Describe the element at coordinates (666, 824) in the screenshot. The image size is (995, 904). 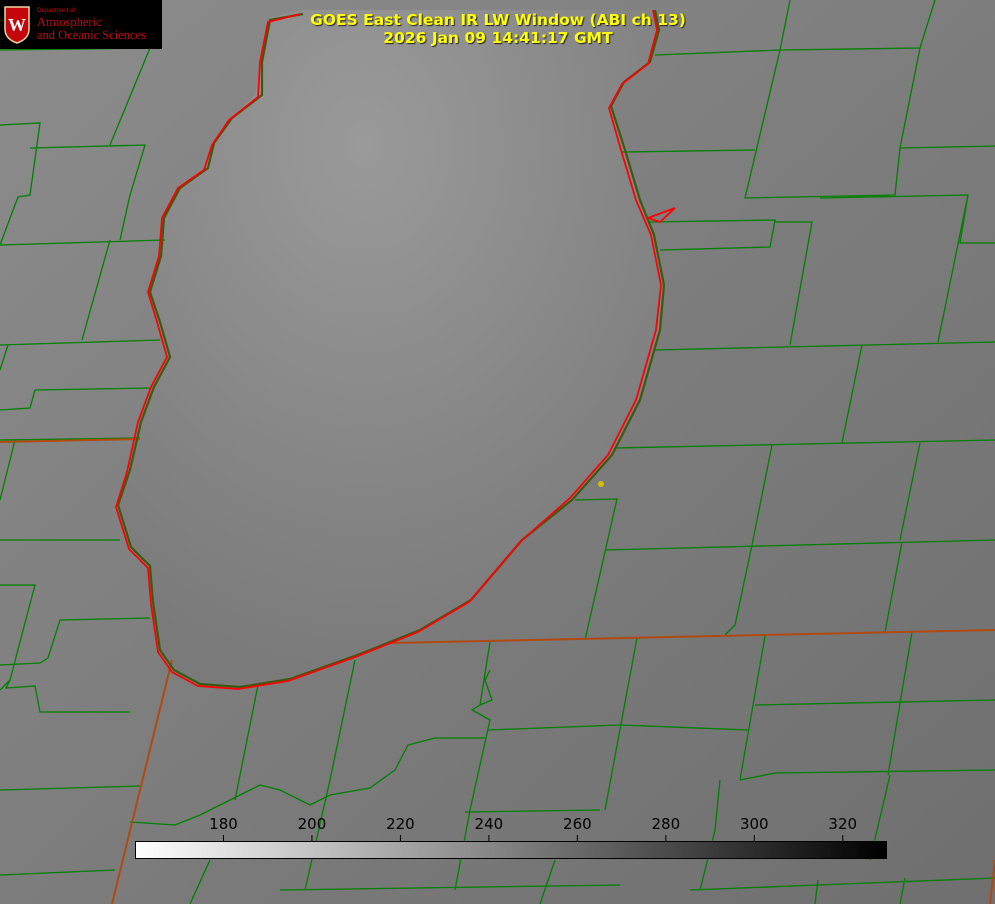
I see `colorbar-tick-label: 280` at that location.